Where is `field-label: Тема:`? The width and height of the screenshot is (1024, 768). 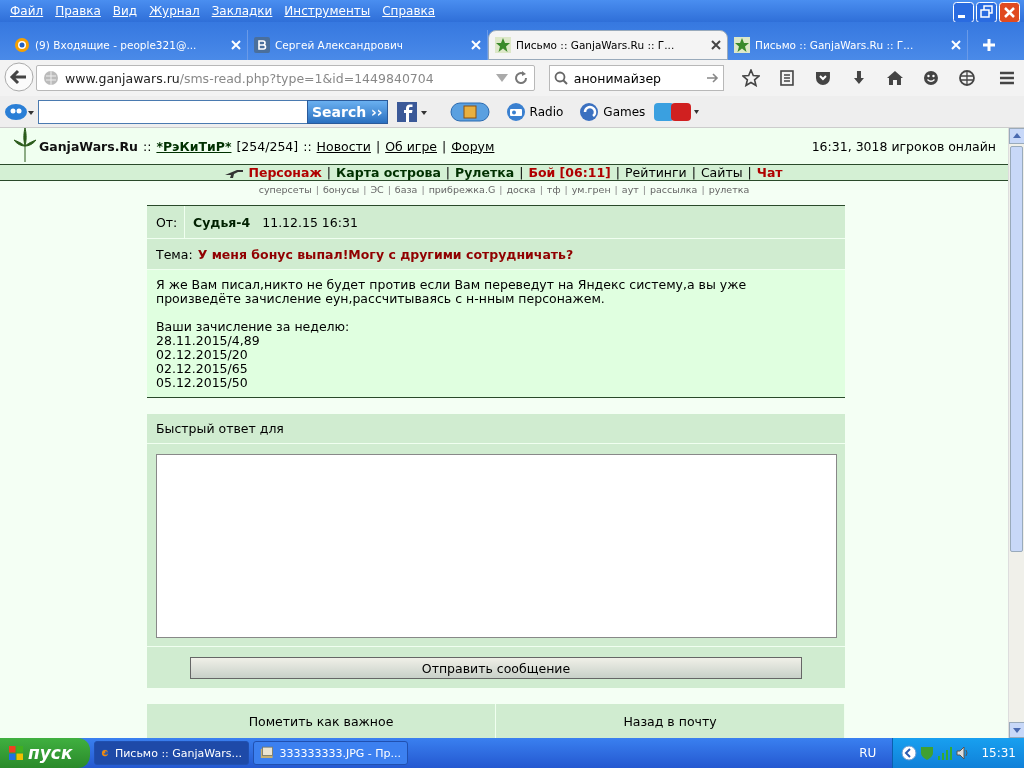
field-label: Тема: is located at coordinates (174, 254).